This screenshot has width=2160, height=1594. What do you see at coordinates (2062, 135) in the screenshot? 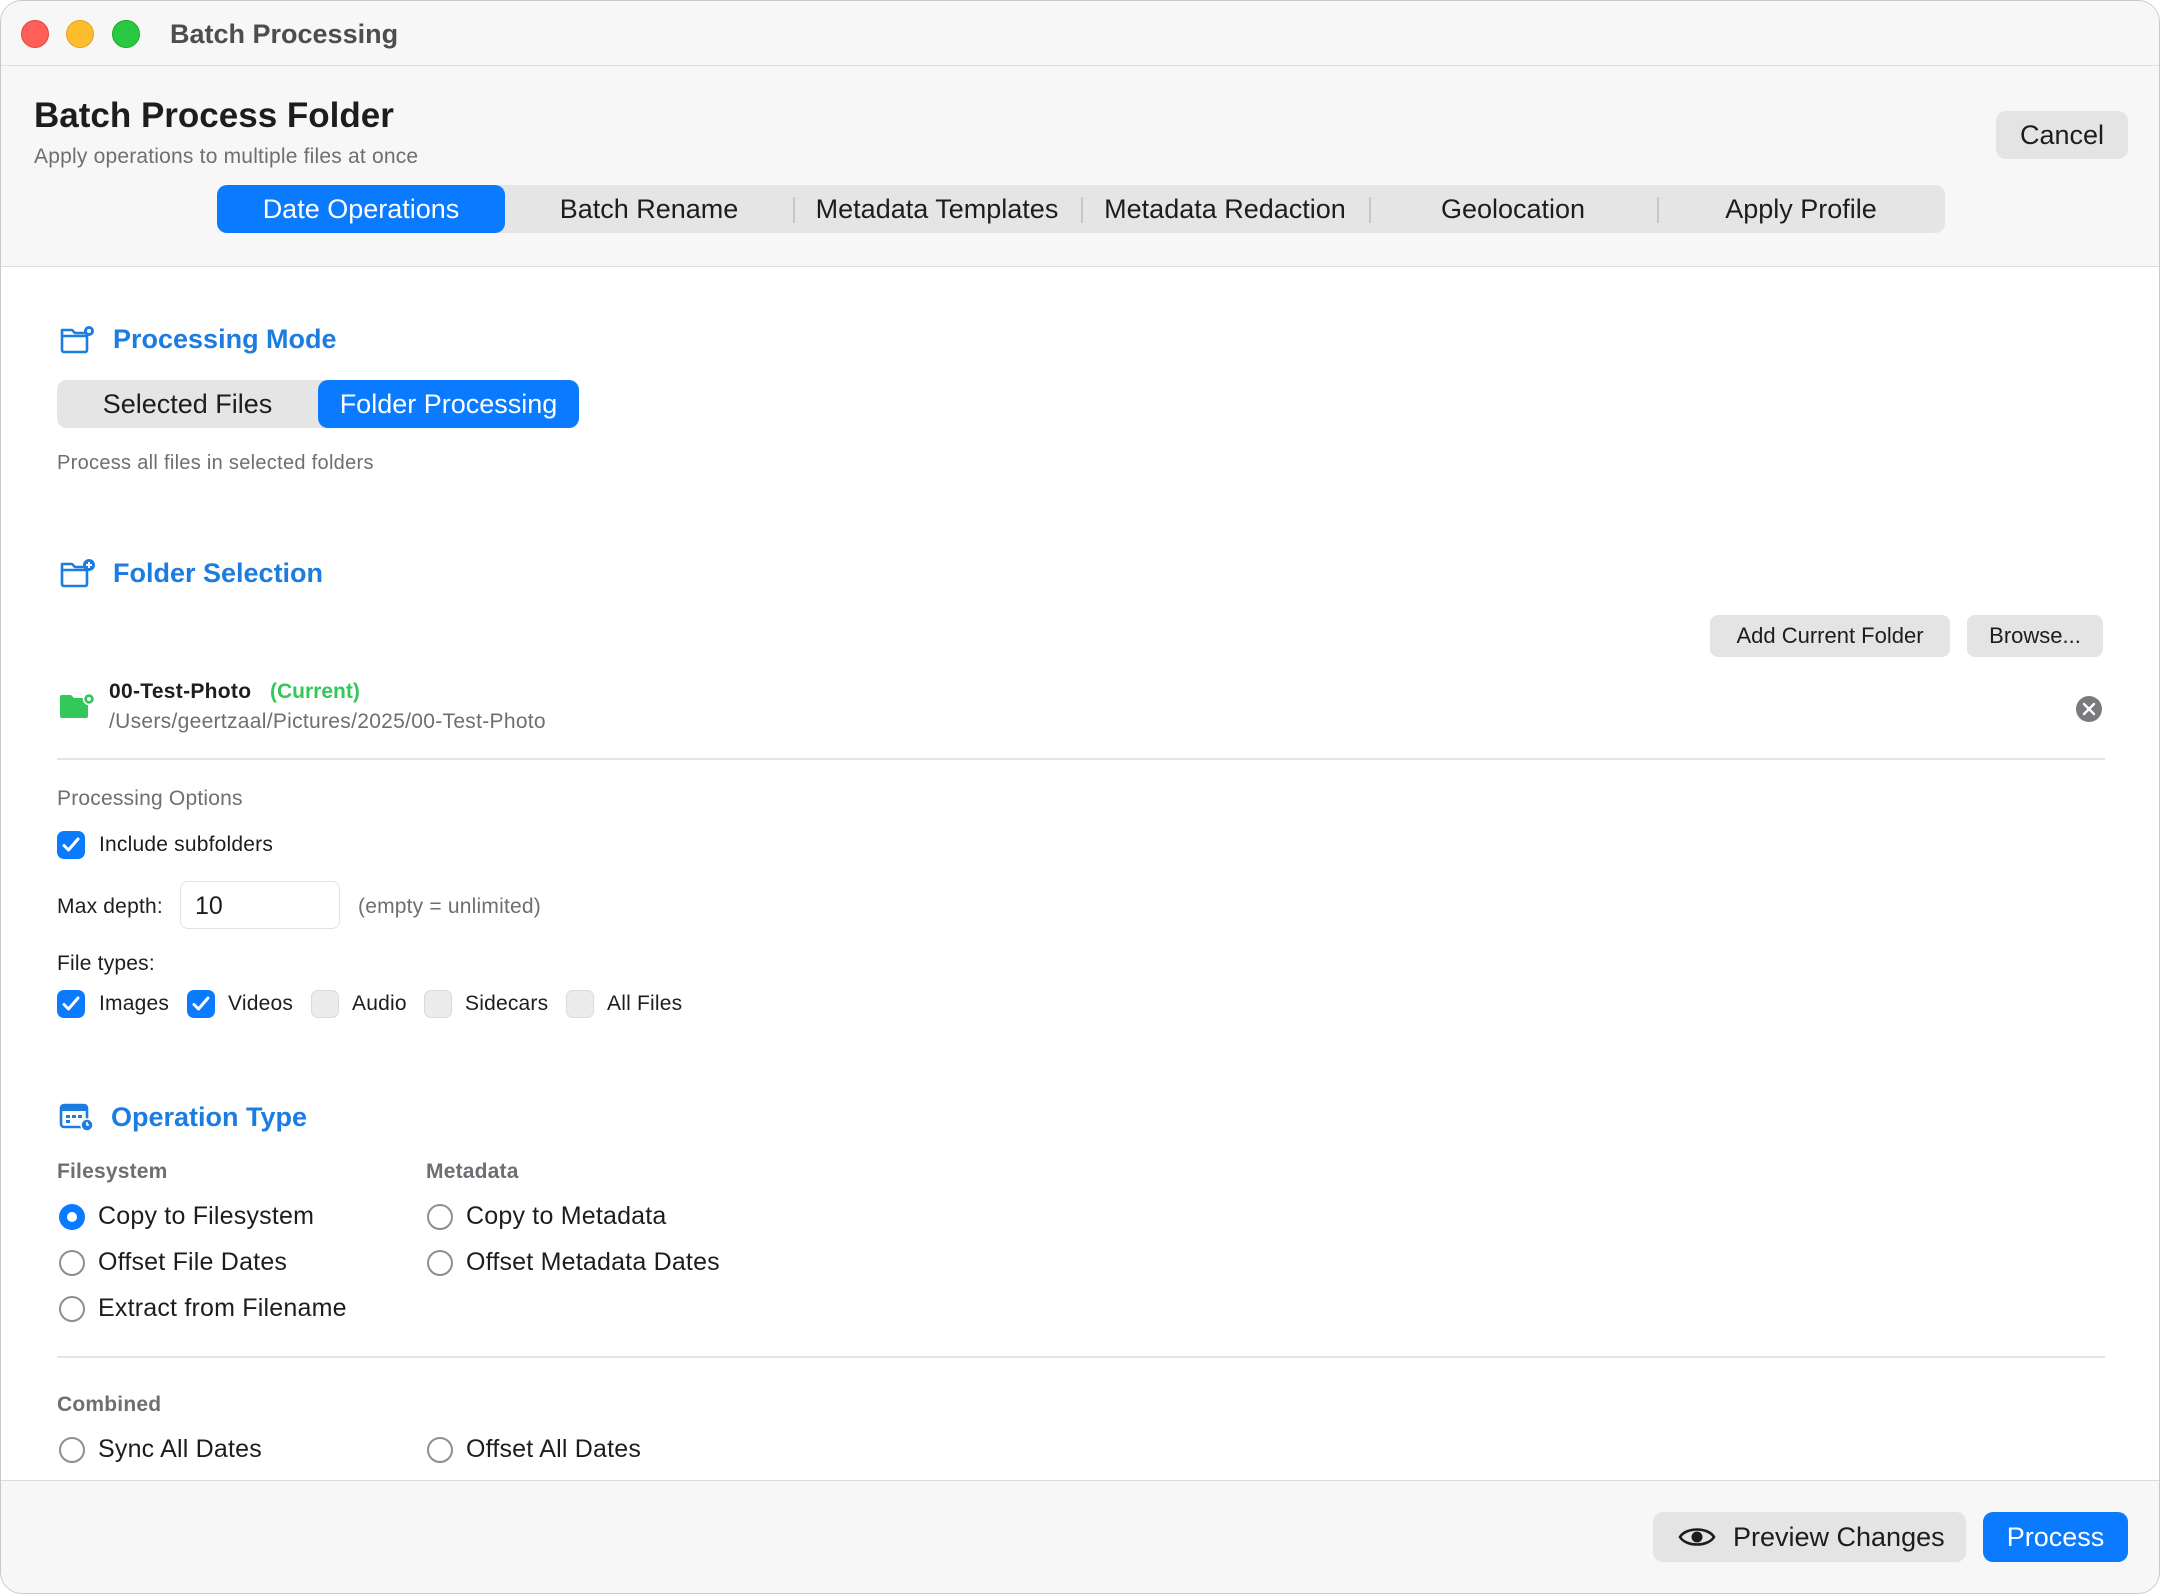
I see `cancel-button: Cancel` at bounding box center [2062, 135].